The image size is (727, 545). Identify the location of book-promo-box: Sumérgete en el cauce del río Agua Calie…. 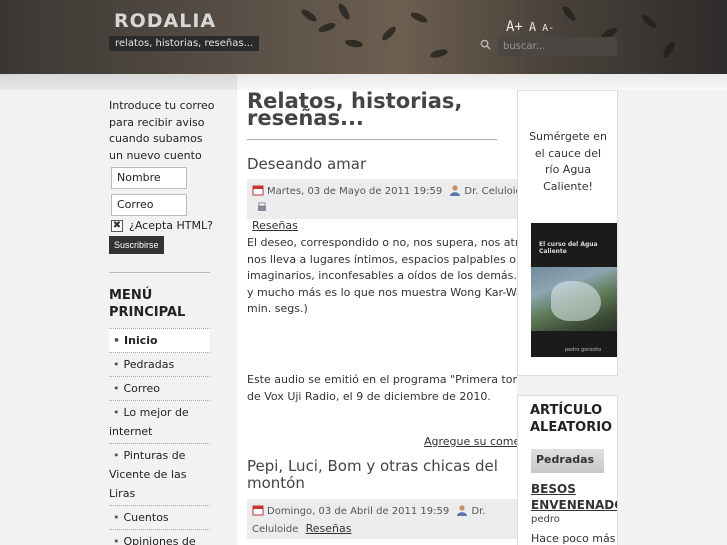
(567, 233).